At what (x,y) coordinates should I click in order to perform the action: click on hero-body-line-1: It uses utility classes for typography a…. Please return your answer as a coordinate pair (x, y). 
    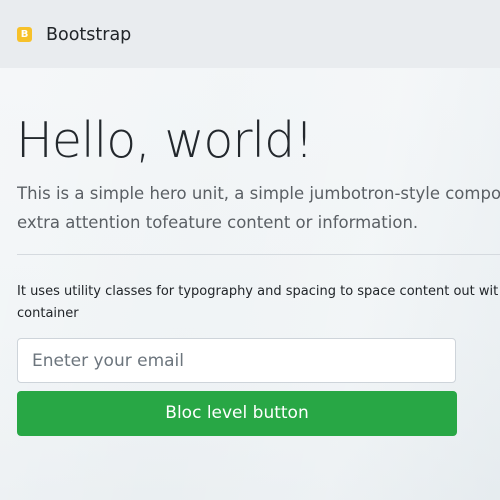
    Looking at the image, I should click on (258, 291).